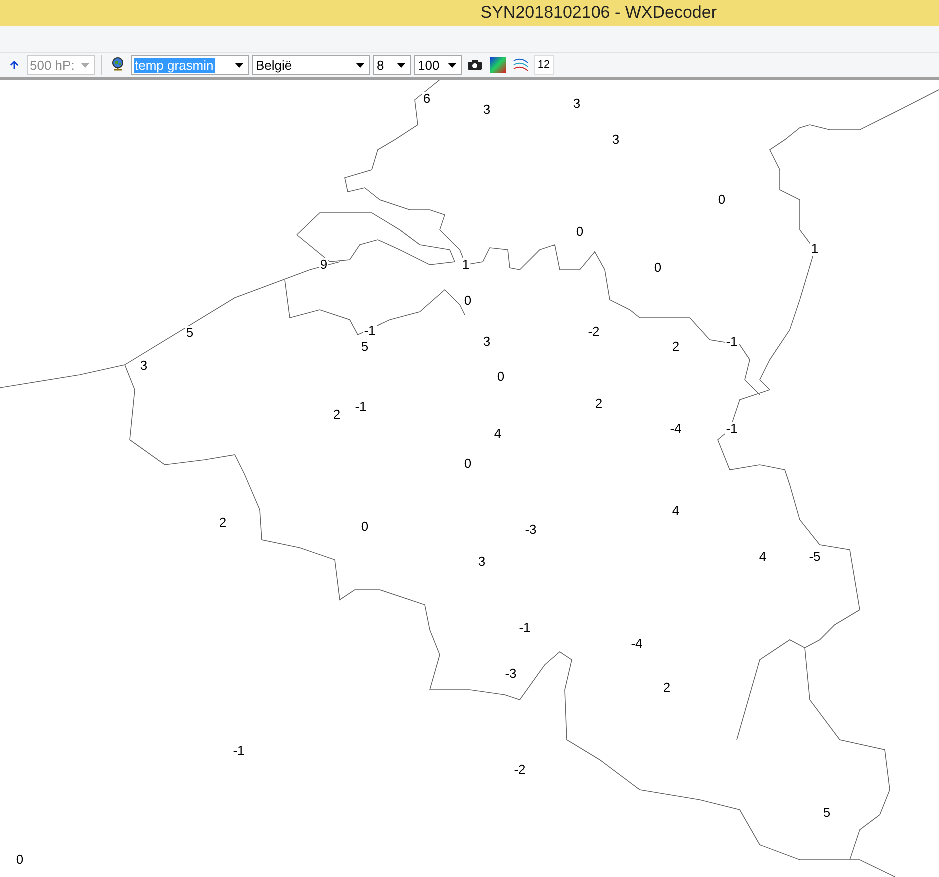 The width and height of the screenshot is (939, 877). I want to click on dropdown: 8, so click(392, 65).